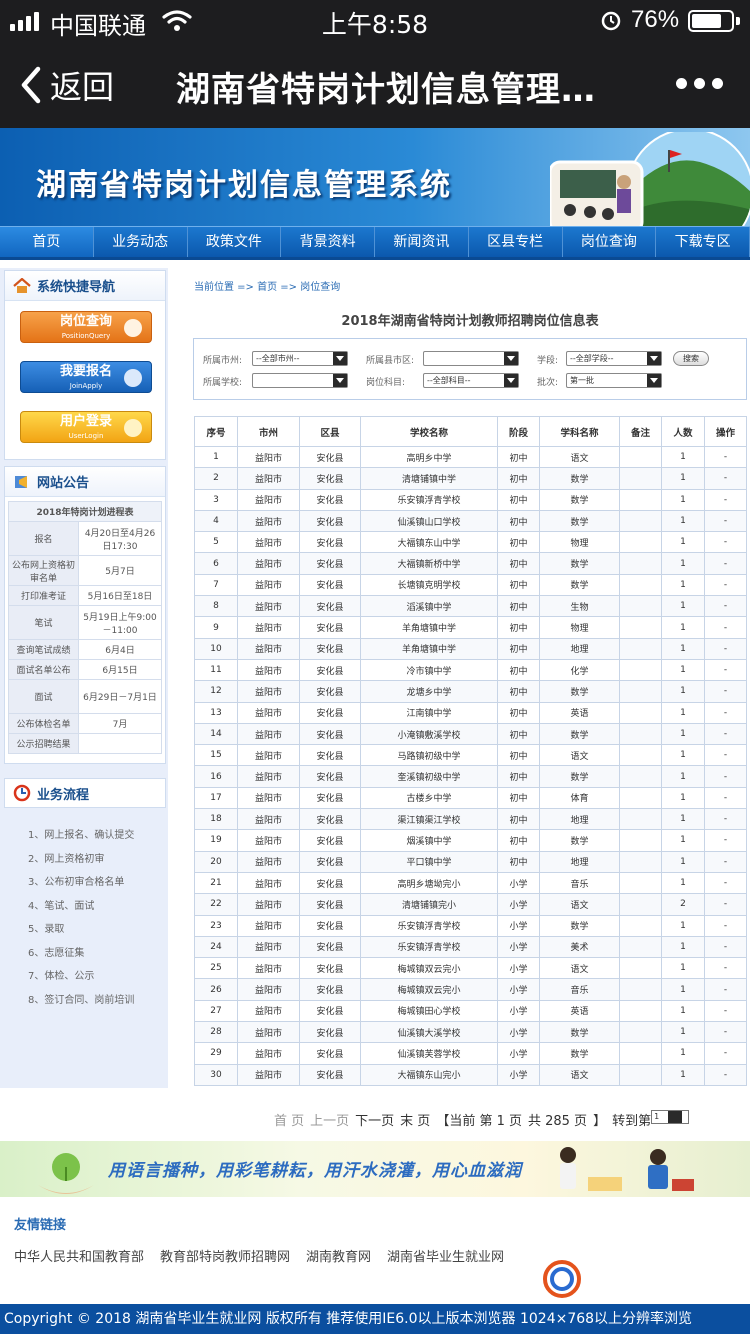 The image size is (750, 1334). I want to click on schedule-step: 面试名单公布, so click(43, 669).